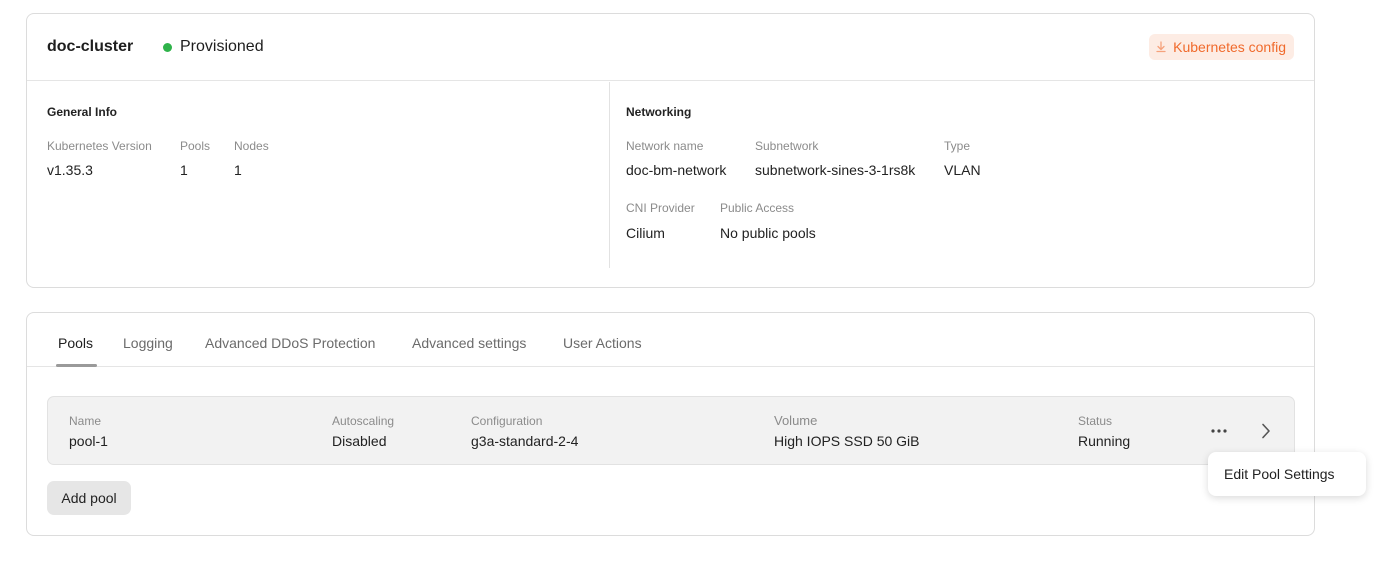  What do you see at coordinates (1104, 441) in the screenshot?
I see `pool-status-value: Running` at bounding box center [1104, 441].